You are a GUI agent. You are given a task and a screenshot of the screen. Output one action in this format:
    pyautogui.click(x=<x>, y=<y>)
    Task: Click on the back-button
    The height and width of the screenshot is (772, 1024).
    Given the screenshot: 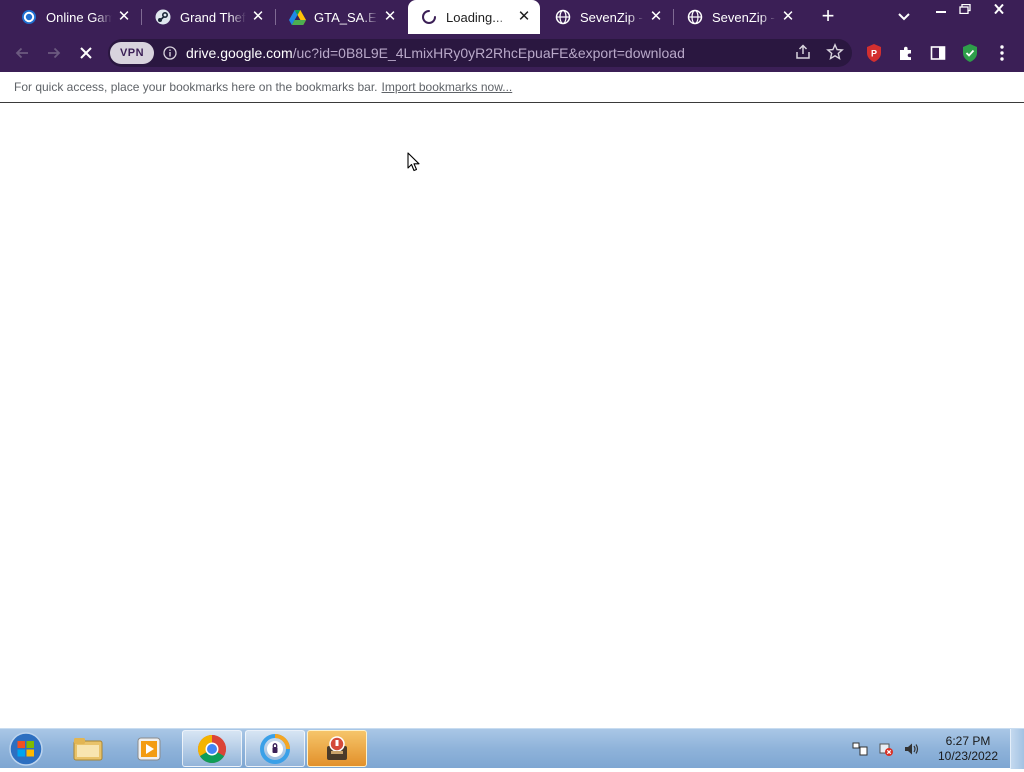 What is the action you would take?
    pyautogui.click(x=22, y=53)
    